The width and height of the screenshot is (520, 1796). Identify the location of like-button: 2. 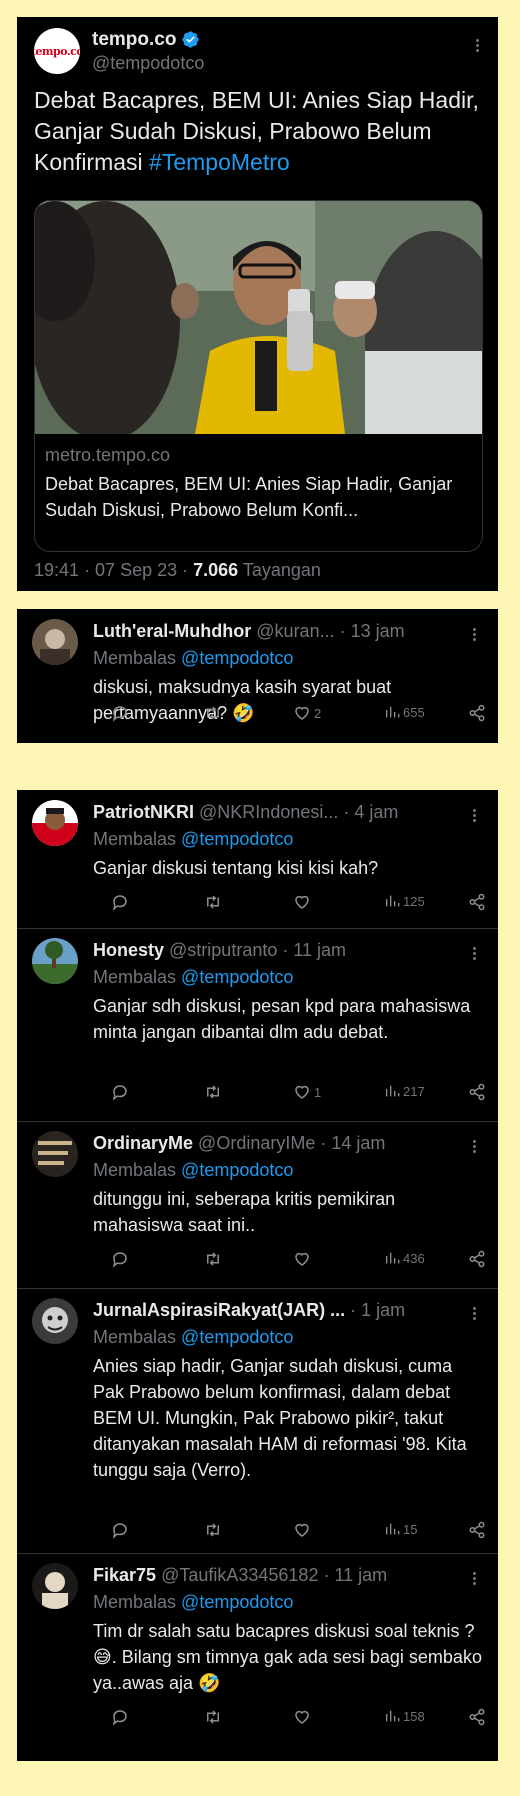
(307, 713).